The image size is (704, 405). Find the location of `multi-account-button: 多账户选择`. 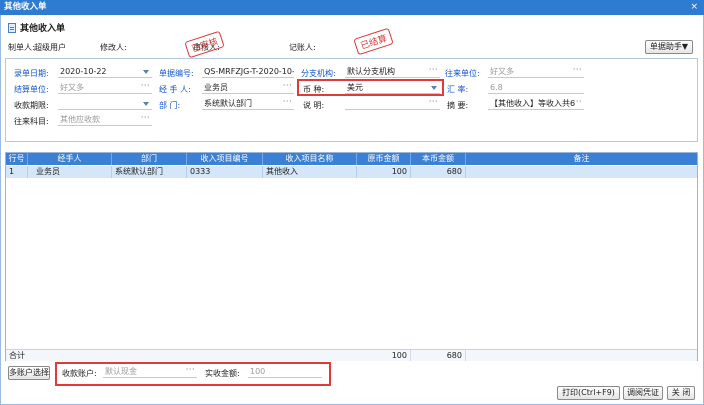

multi-account-button: 多账户选择 is located at coordinates (29, 373).